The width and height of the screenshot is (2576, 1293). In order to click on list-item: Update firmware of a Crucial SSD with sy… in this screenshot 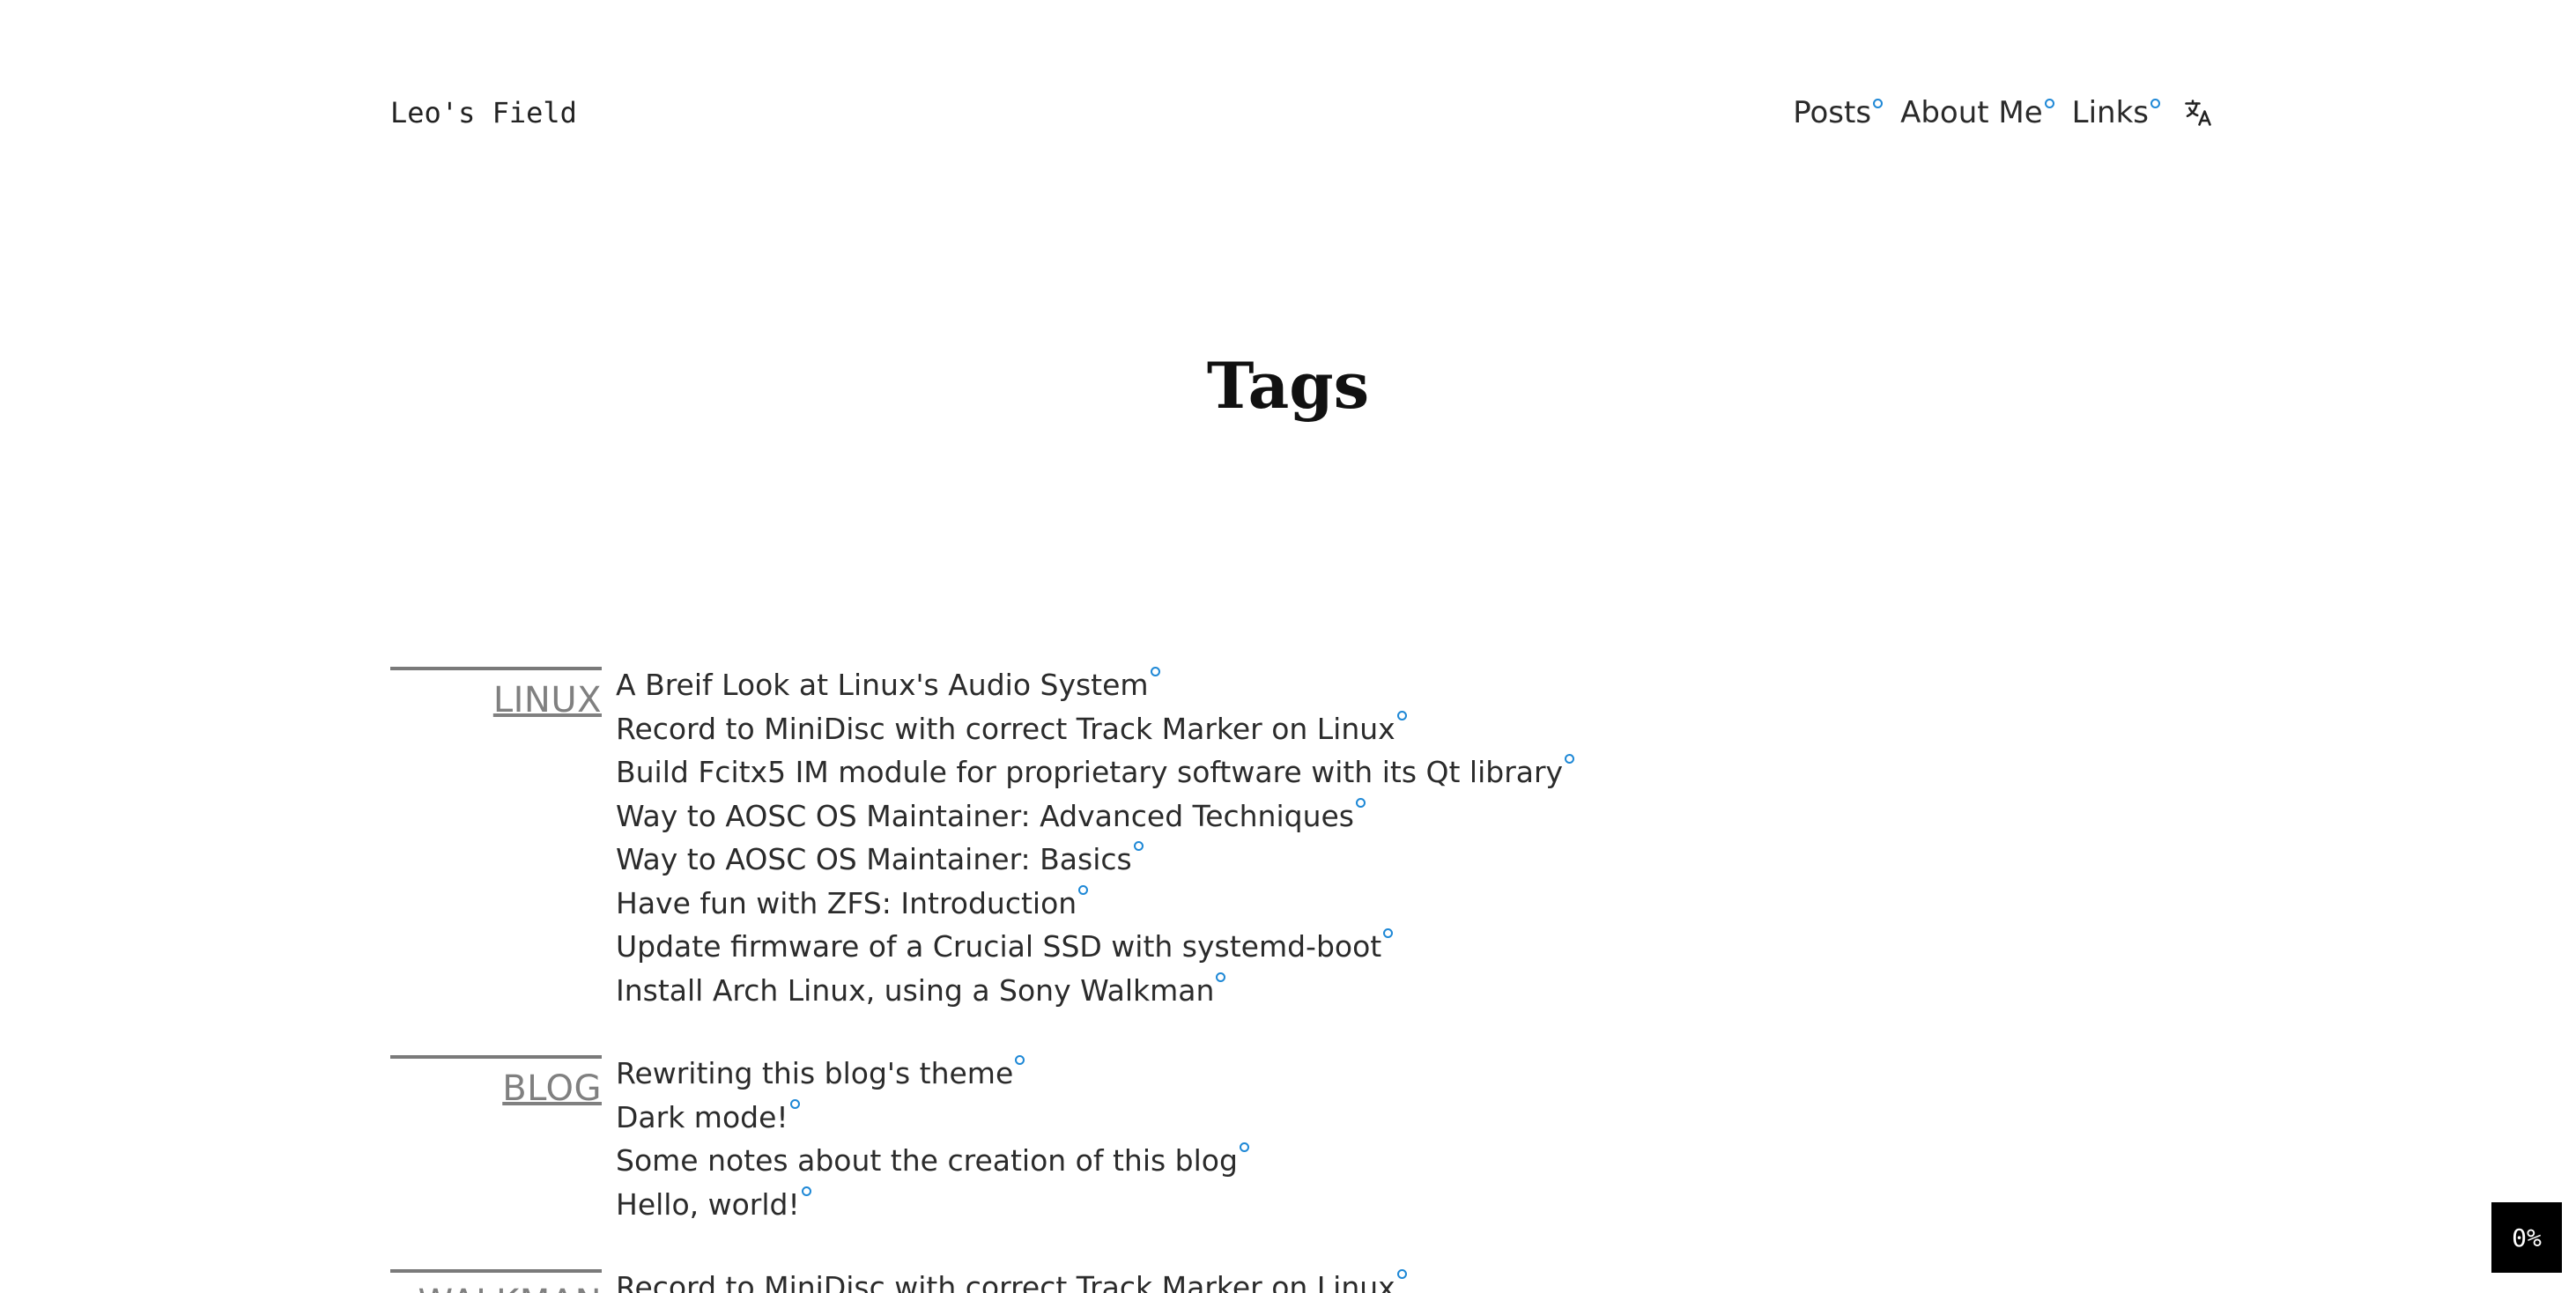, I will do `click(1095, 947)`.